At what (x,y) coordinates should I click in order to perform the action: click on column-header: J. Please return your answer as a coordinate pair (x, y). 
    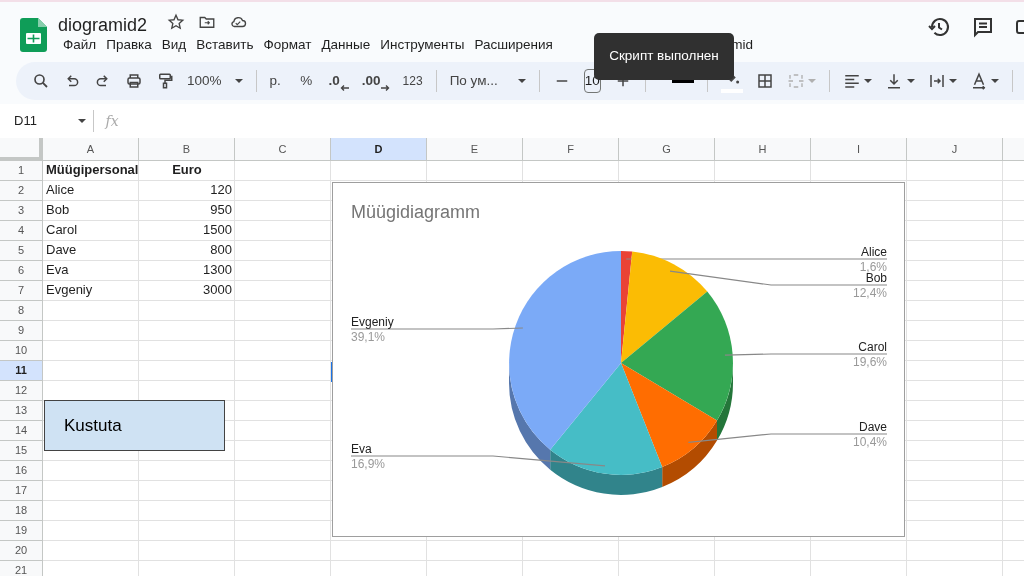
    Looking at the image, I should click on (955, 149).